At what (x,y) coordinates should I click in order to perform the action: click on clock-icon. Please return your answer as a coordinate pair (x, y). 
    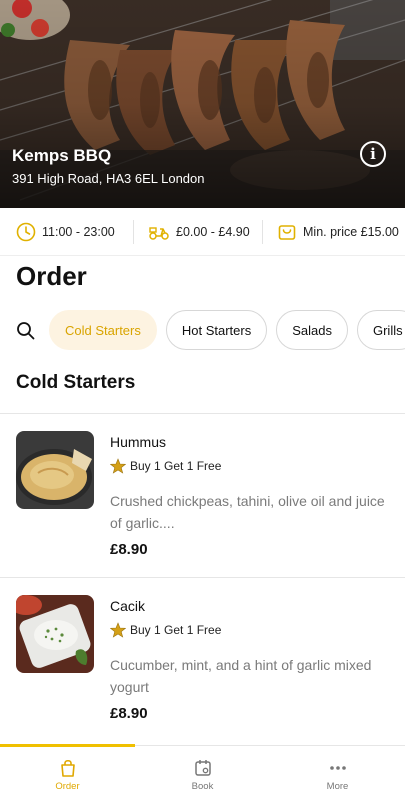
    Looking at the image, I should click on (26, 231).